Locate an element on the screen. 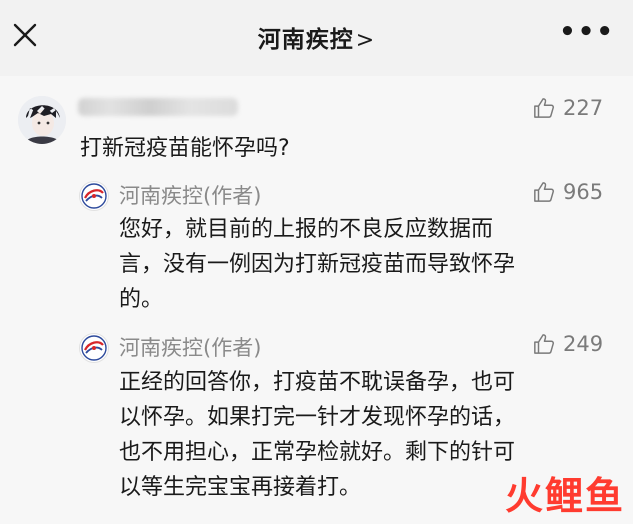  more-options-button: ••• is located at coordinates (587, 32).